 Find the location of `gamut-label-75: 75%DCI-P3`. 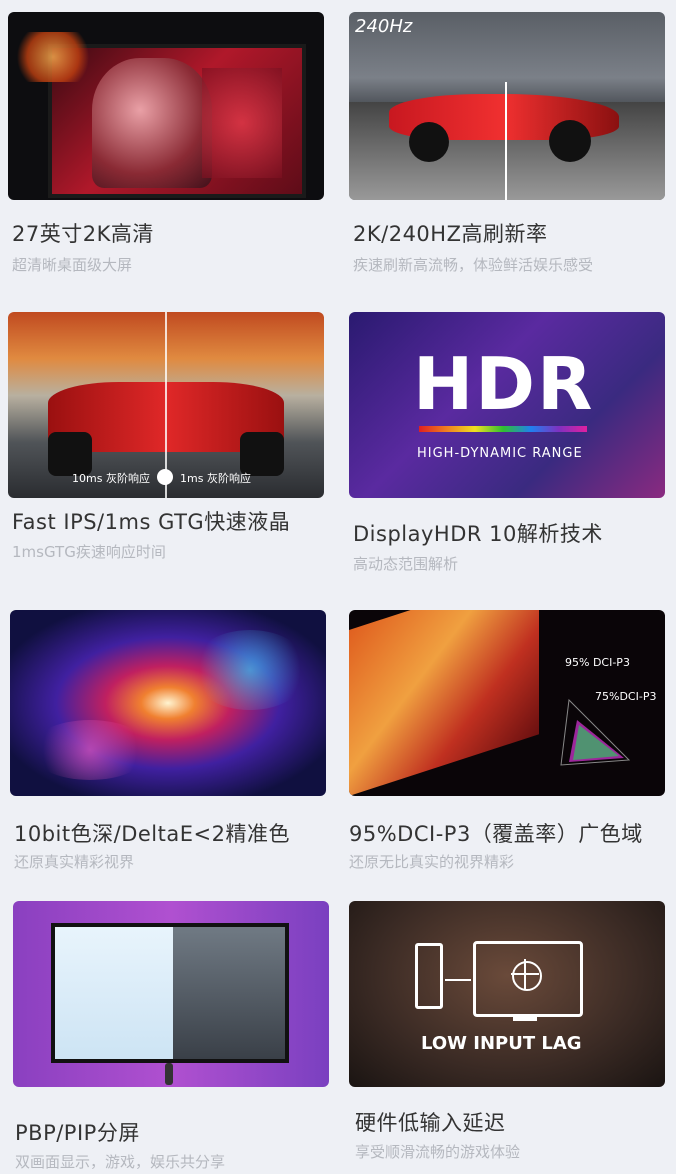

gamut-label-75: 75%DCI-P3 is located at coordinates (626, 696).